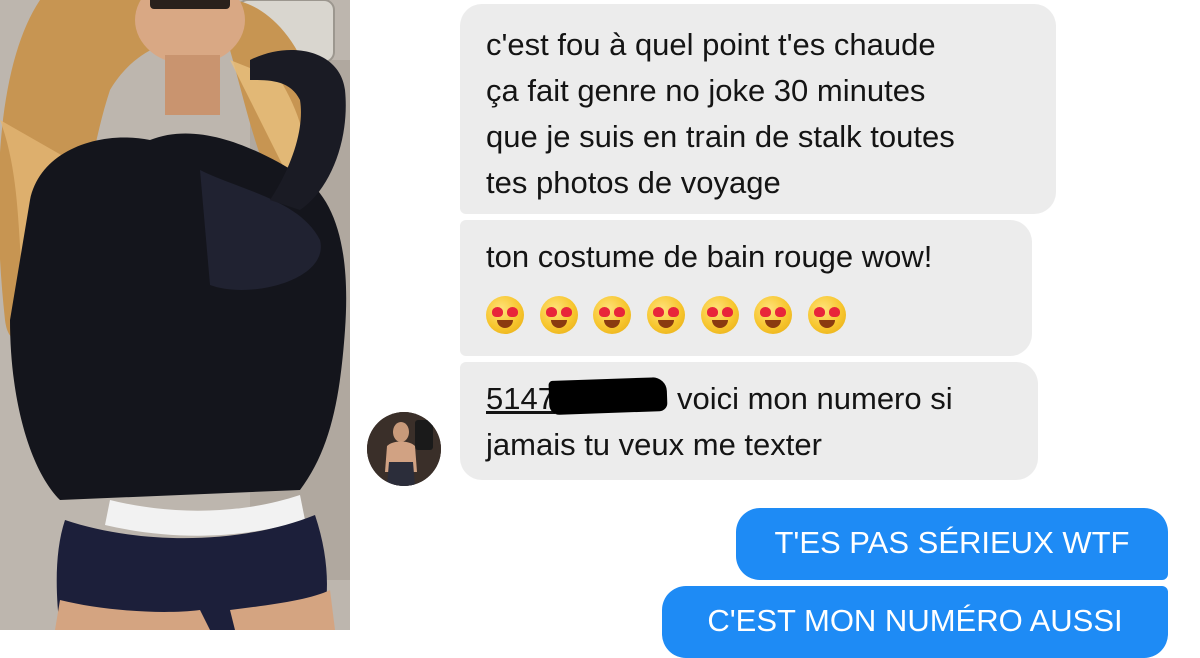  I want to click on emoji-row, so click(746, 315).